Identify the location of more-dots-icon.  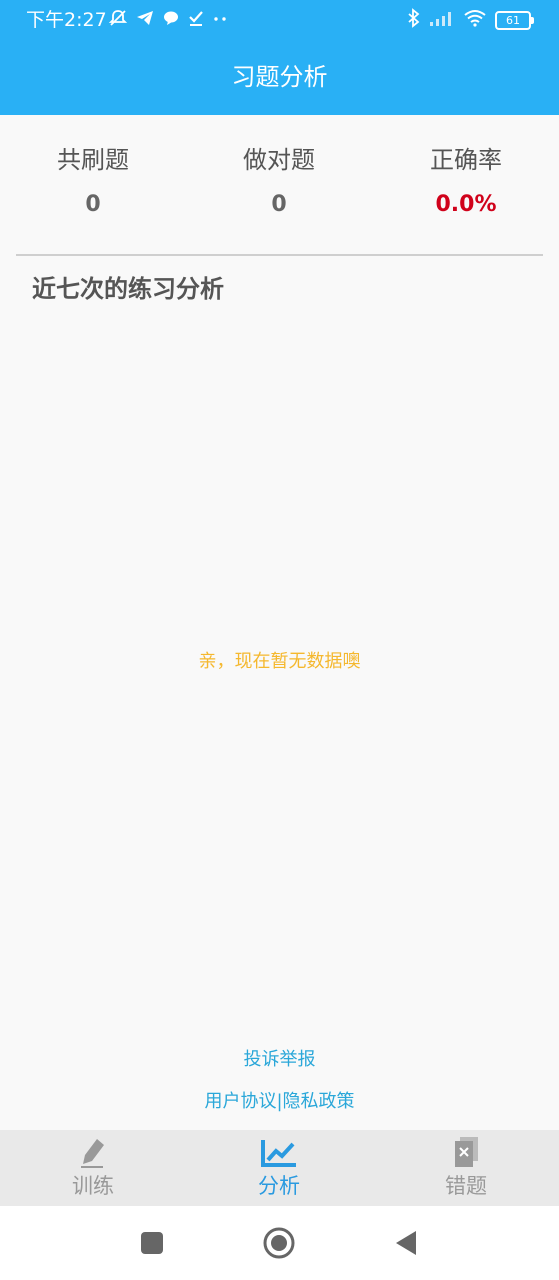
(220, 20).